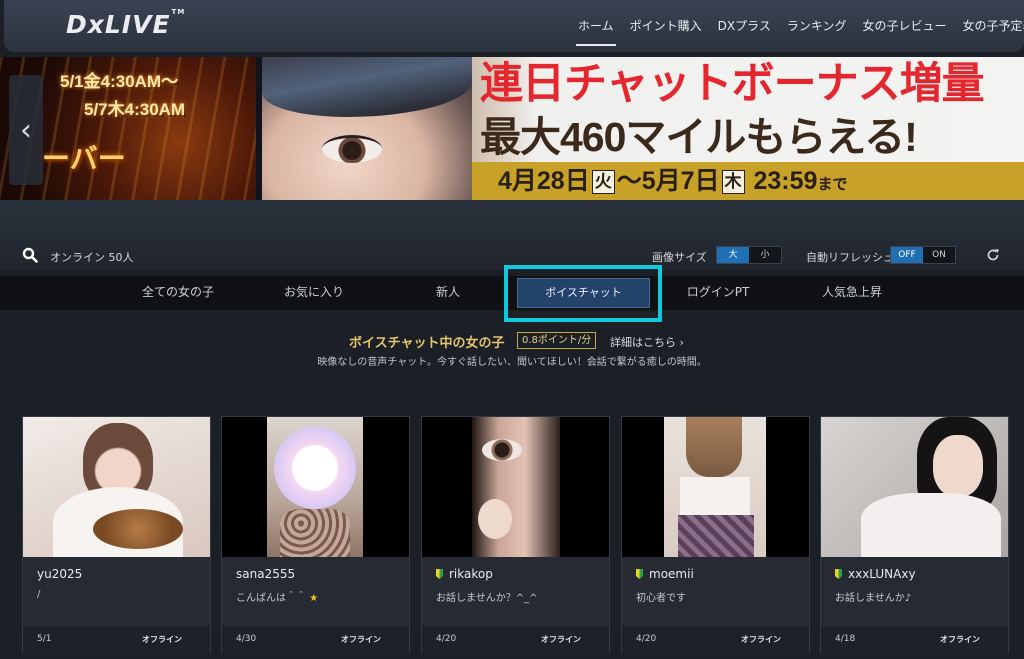  I want to click on performer-name: moemii, so click(665, 574).